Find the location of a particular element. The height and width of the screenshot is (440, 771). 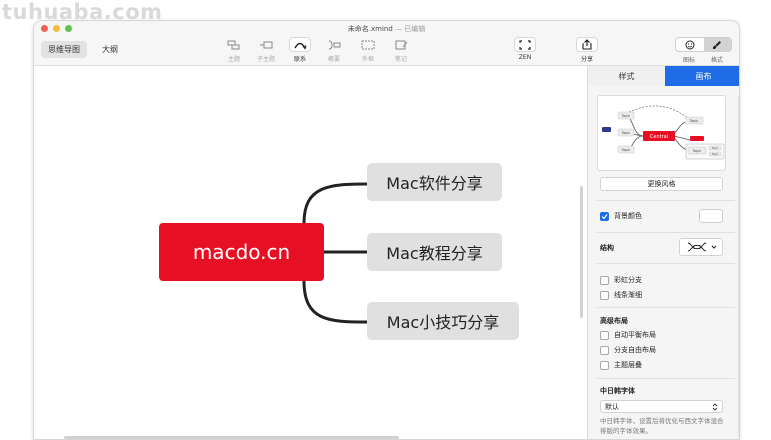

fullscreen-icon is located at coordinates (525, 44).